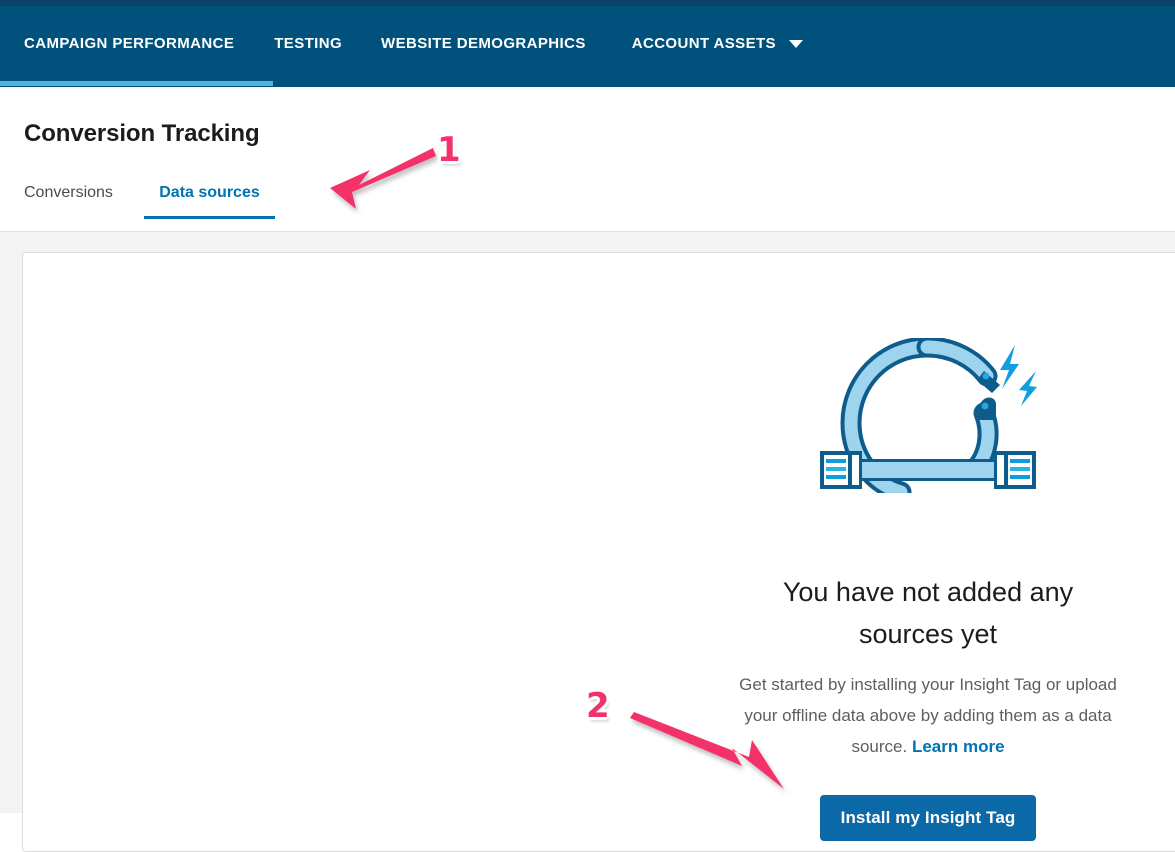 The width and height of the screenshot is (1175, 852). What do you see at coordinates (958, 746) in the screenshot?
I see `learn-more-link: Learn more` at bounding box center [958, 746].